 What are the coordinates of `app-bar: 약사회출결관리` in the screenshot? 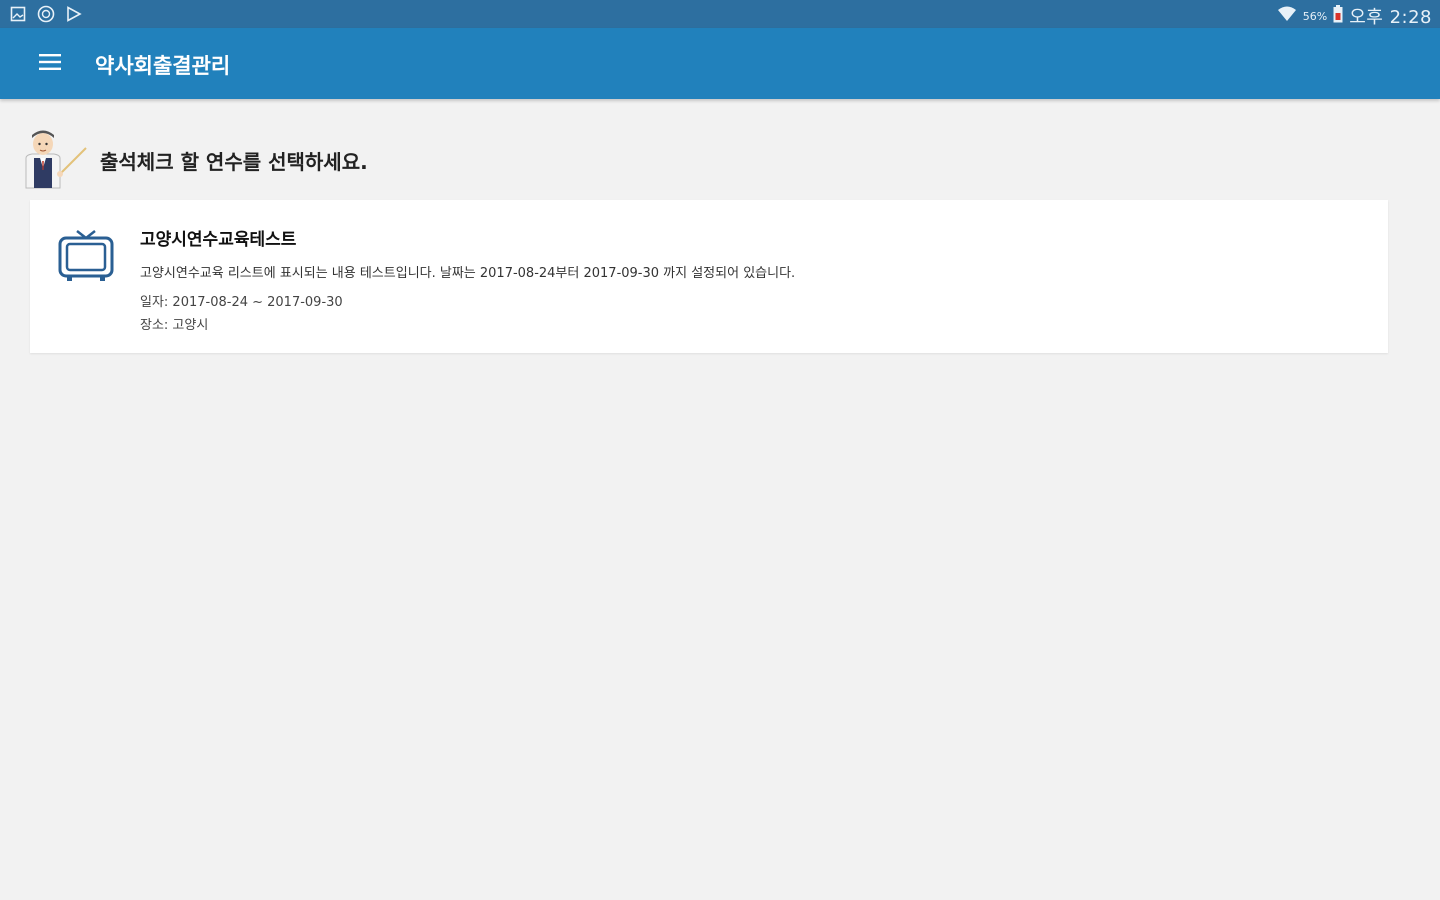 It's located at (720, 63).